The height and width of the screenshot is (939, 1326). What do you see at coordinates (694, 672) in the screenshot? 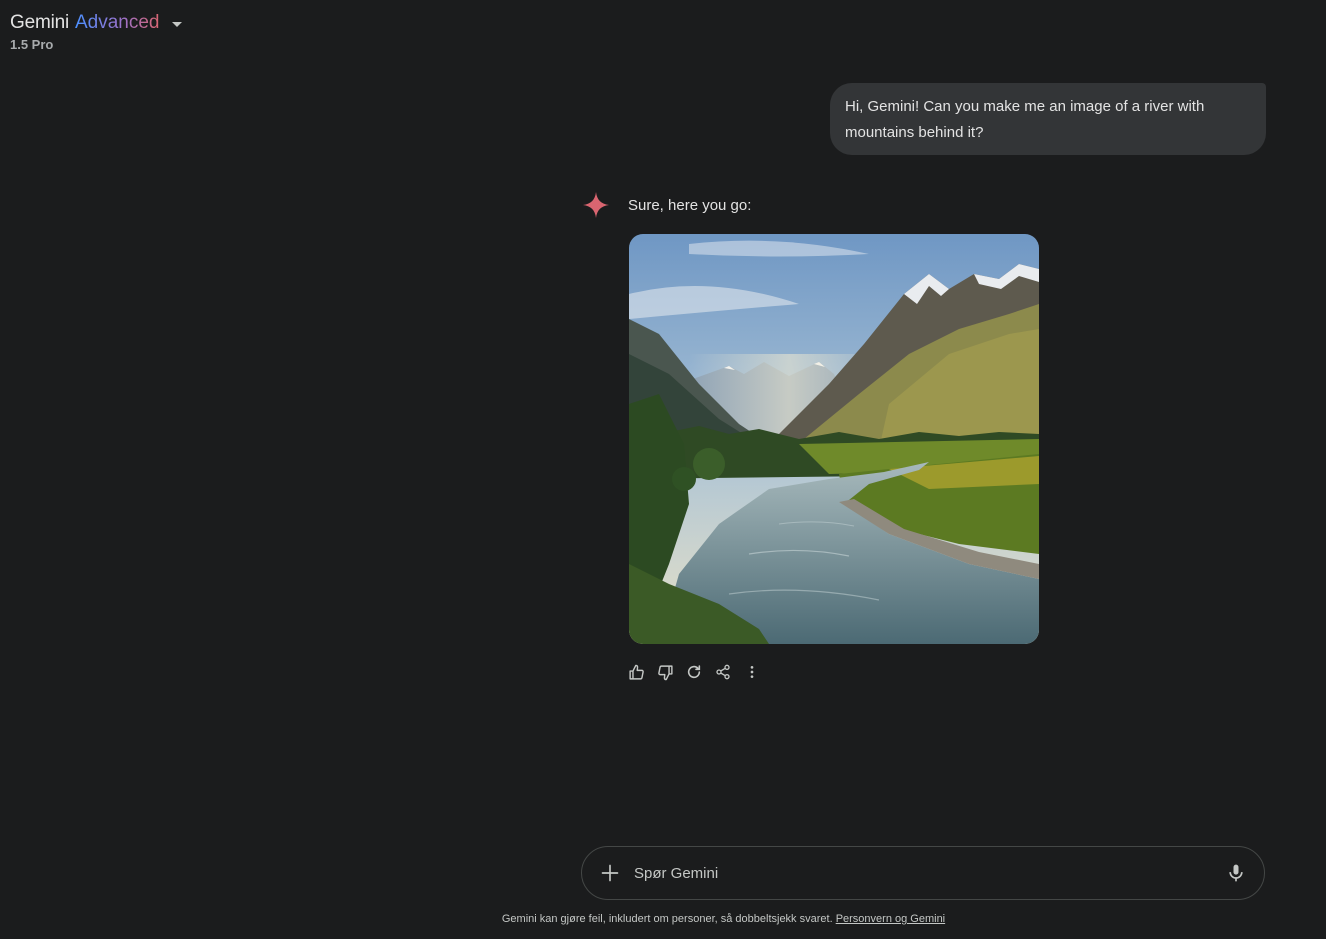
I see `refresh-icon` at bounding box center [694, 672].